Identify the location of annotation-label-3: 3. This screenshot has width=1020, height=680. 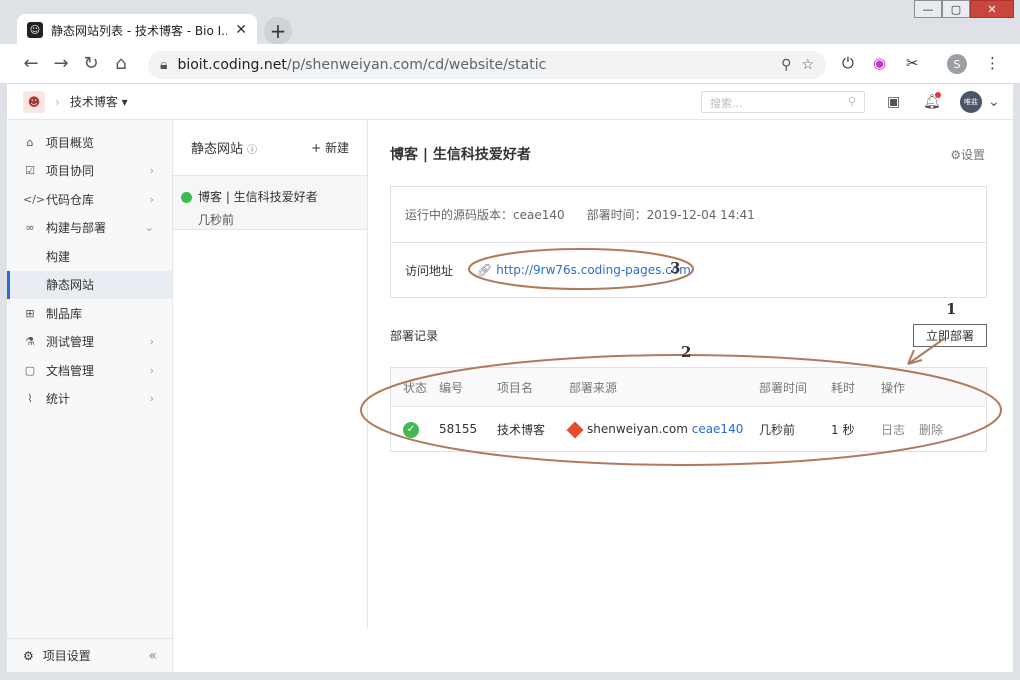
(675, 268).